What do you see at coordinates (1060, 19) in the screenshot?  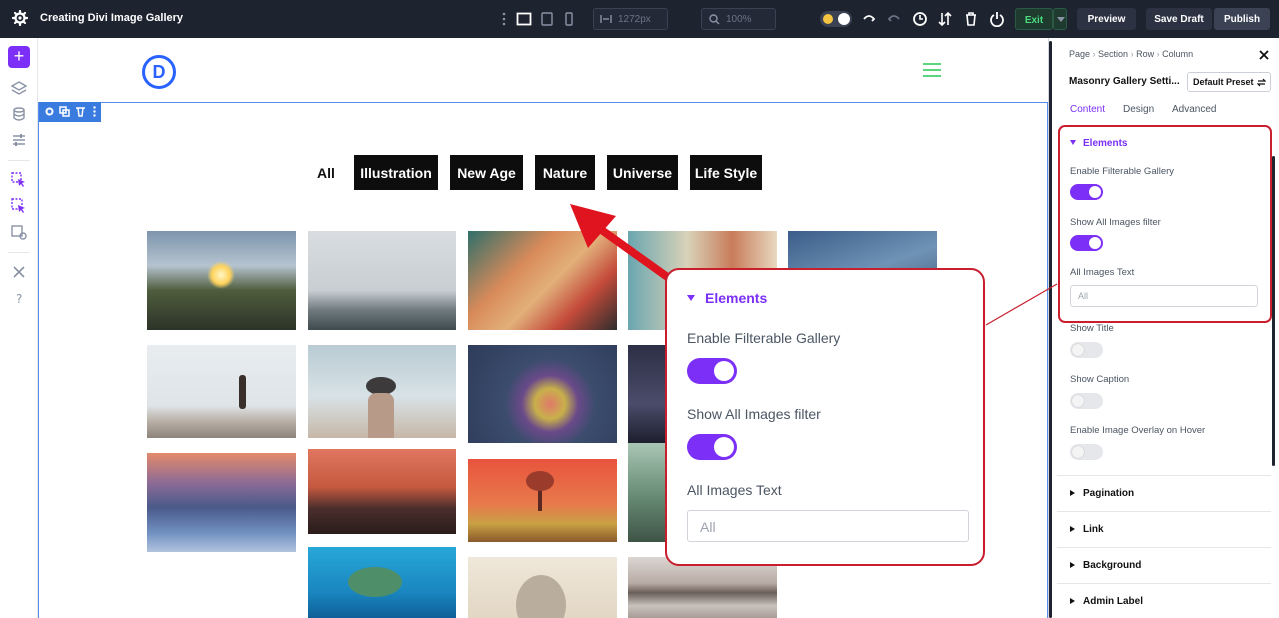 I see `exit-dropdown-button` at bounding box center [1060, 19].